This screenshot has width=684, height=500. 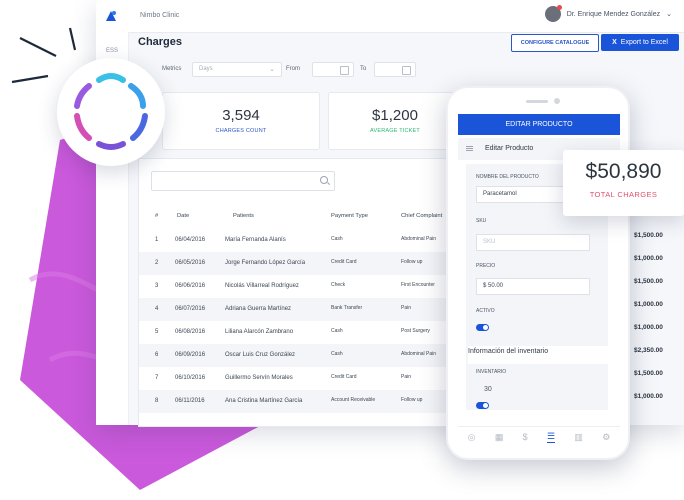 I want to click on to-date-input, so click(x=395, y=69).